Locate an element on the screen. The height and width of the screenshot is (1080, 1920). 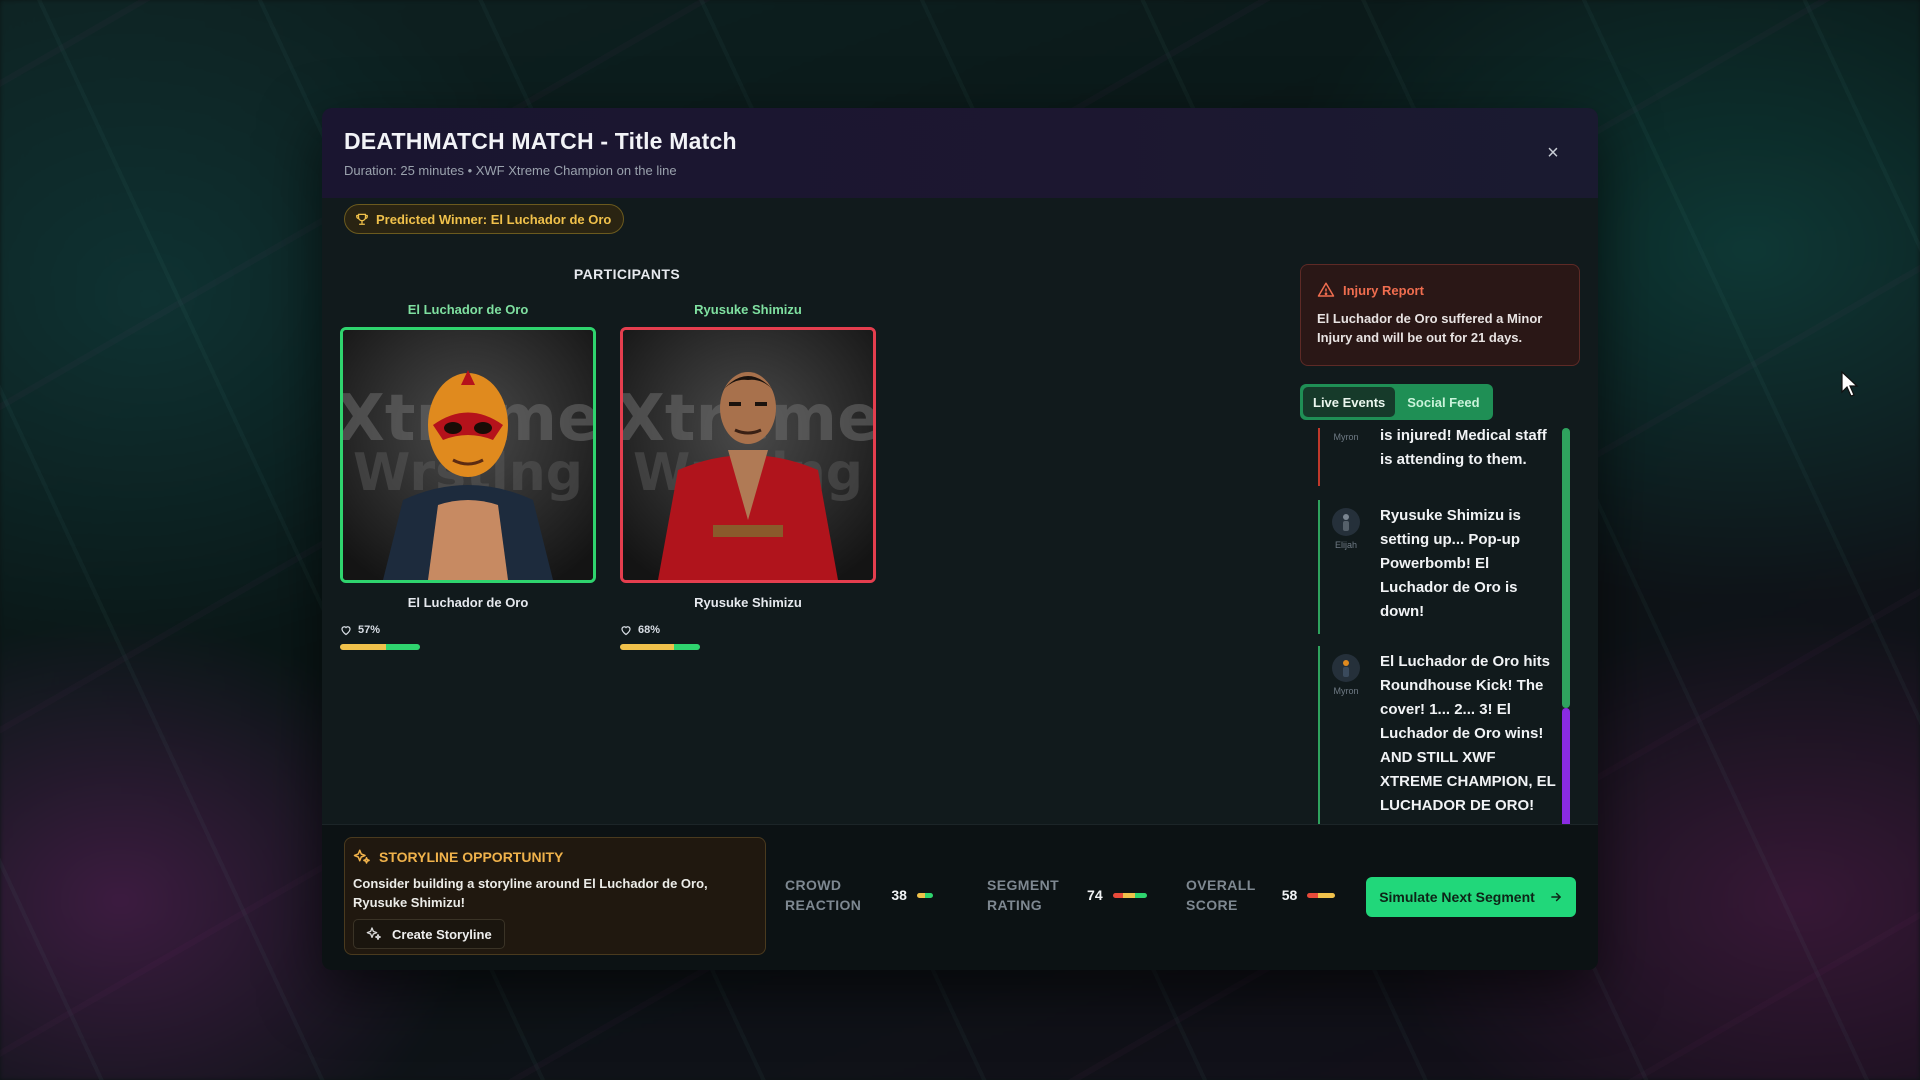
participant-card: El Luchador de Oro Xtreme Wrstlng is located at coordinates (468, 476).